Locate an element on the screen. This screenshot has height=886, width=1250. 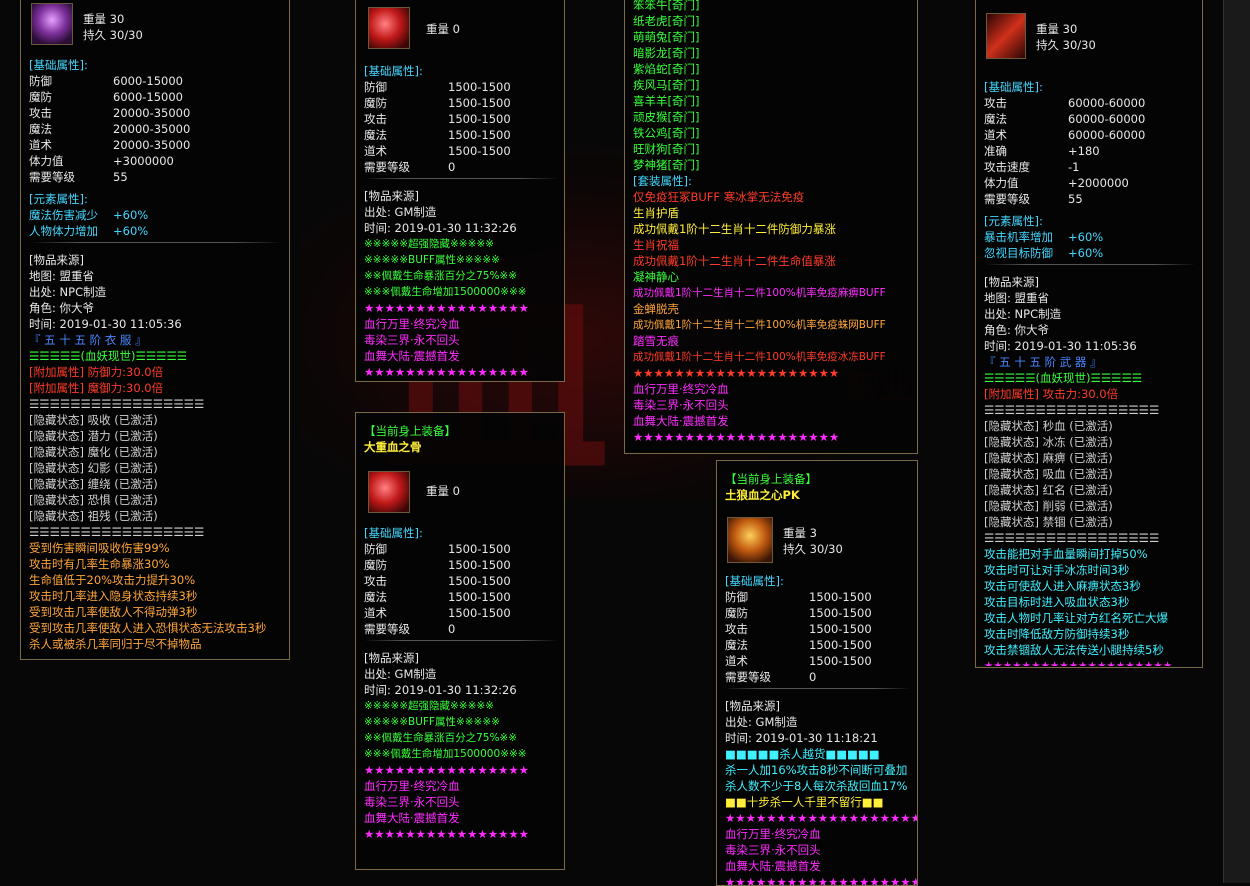
source-role: 角色: 你大爷 is located at coordinates (1017, 330).